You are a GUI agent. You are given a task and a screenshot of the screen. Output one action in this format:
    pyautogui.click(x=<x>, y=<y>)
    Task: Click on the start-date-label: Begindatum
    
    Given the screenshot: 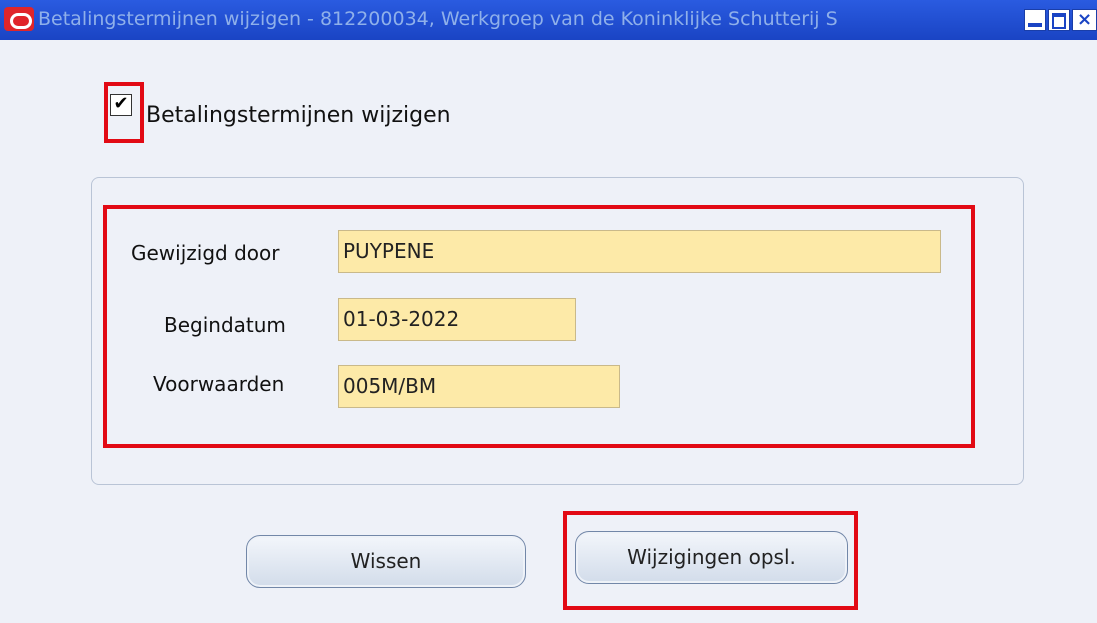 What is the action you would take?
    pyautogui.click(x=225, y=325)
    